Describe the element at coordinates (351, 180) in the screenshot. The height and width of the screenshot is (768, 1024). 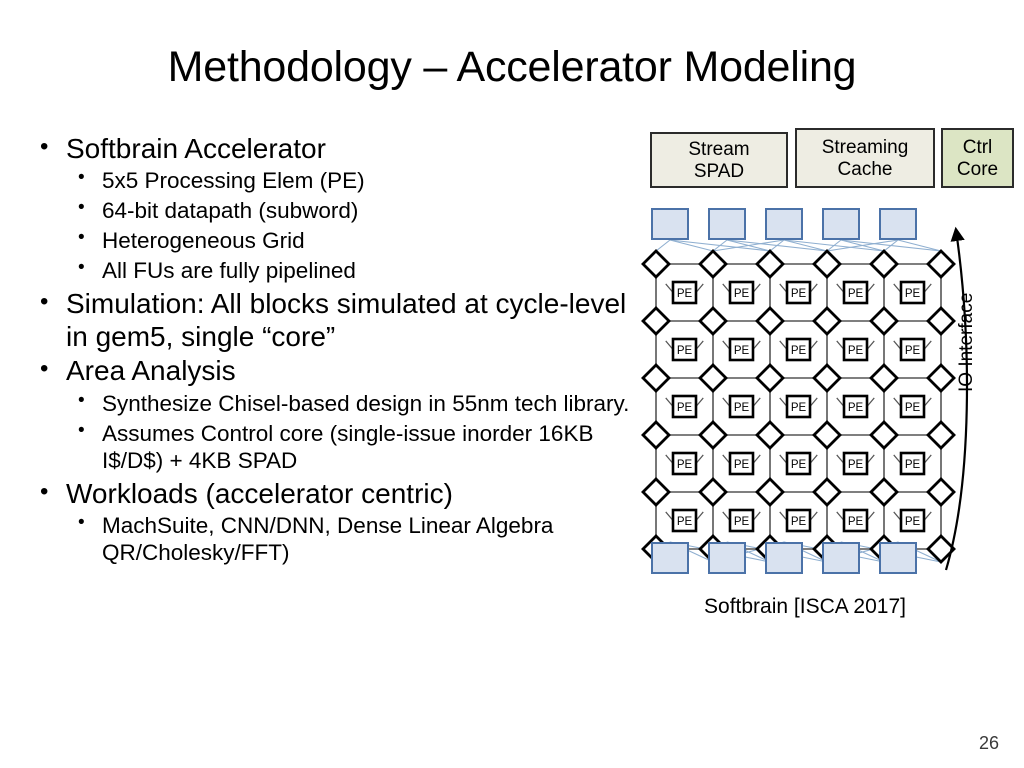
I see `sub-bullet-pe-count: 5x5 Processing Elem (PE)` at that location.